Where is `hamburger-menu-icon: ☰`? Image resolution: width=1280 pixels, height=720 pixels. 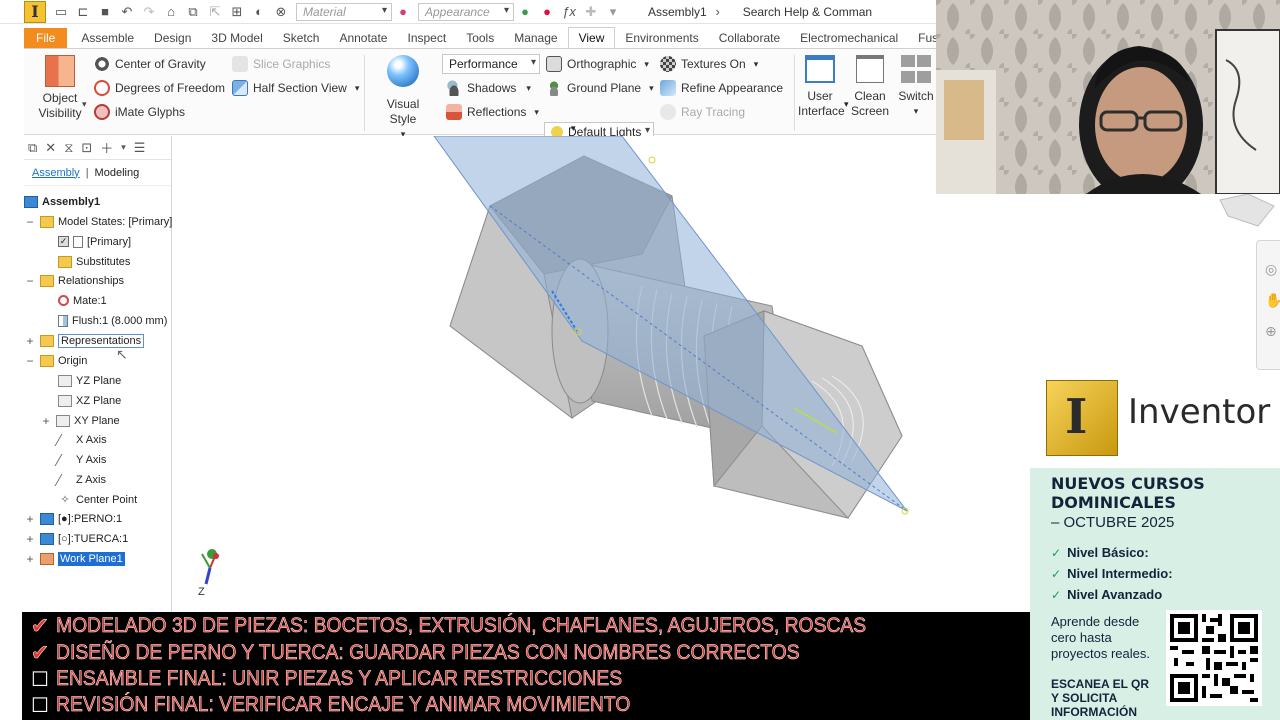
hamburger-menu-icon: ☰ is located at coordinates (140, 148).